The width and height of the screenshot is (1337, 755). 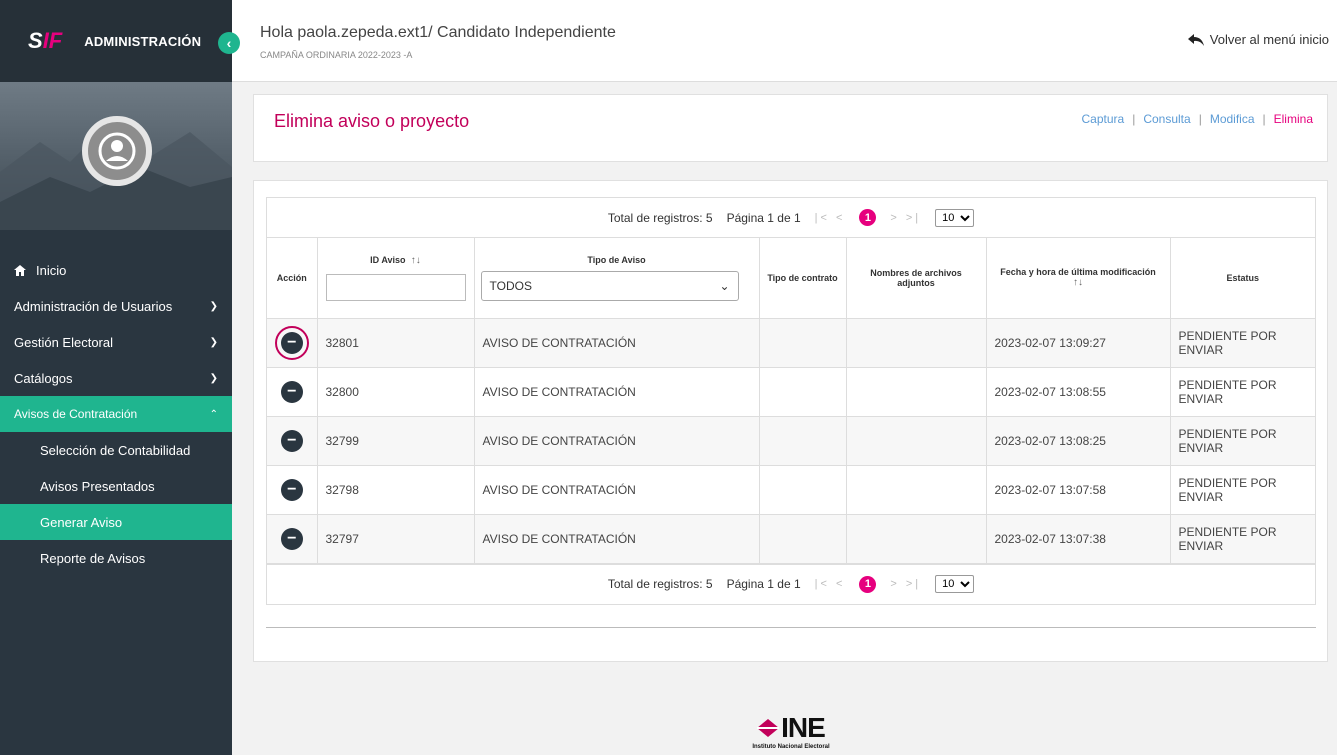 What do you see at coordinates (396, 490) in the screenshot?
I see `id-cell: 32798` at bounding box center [396, 490].